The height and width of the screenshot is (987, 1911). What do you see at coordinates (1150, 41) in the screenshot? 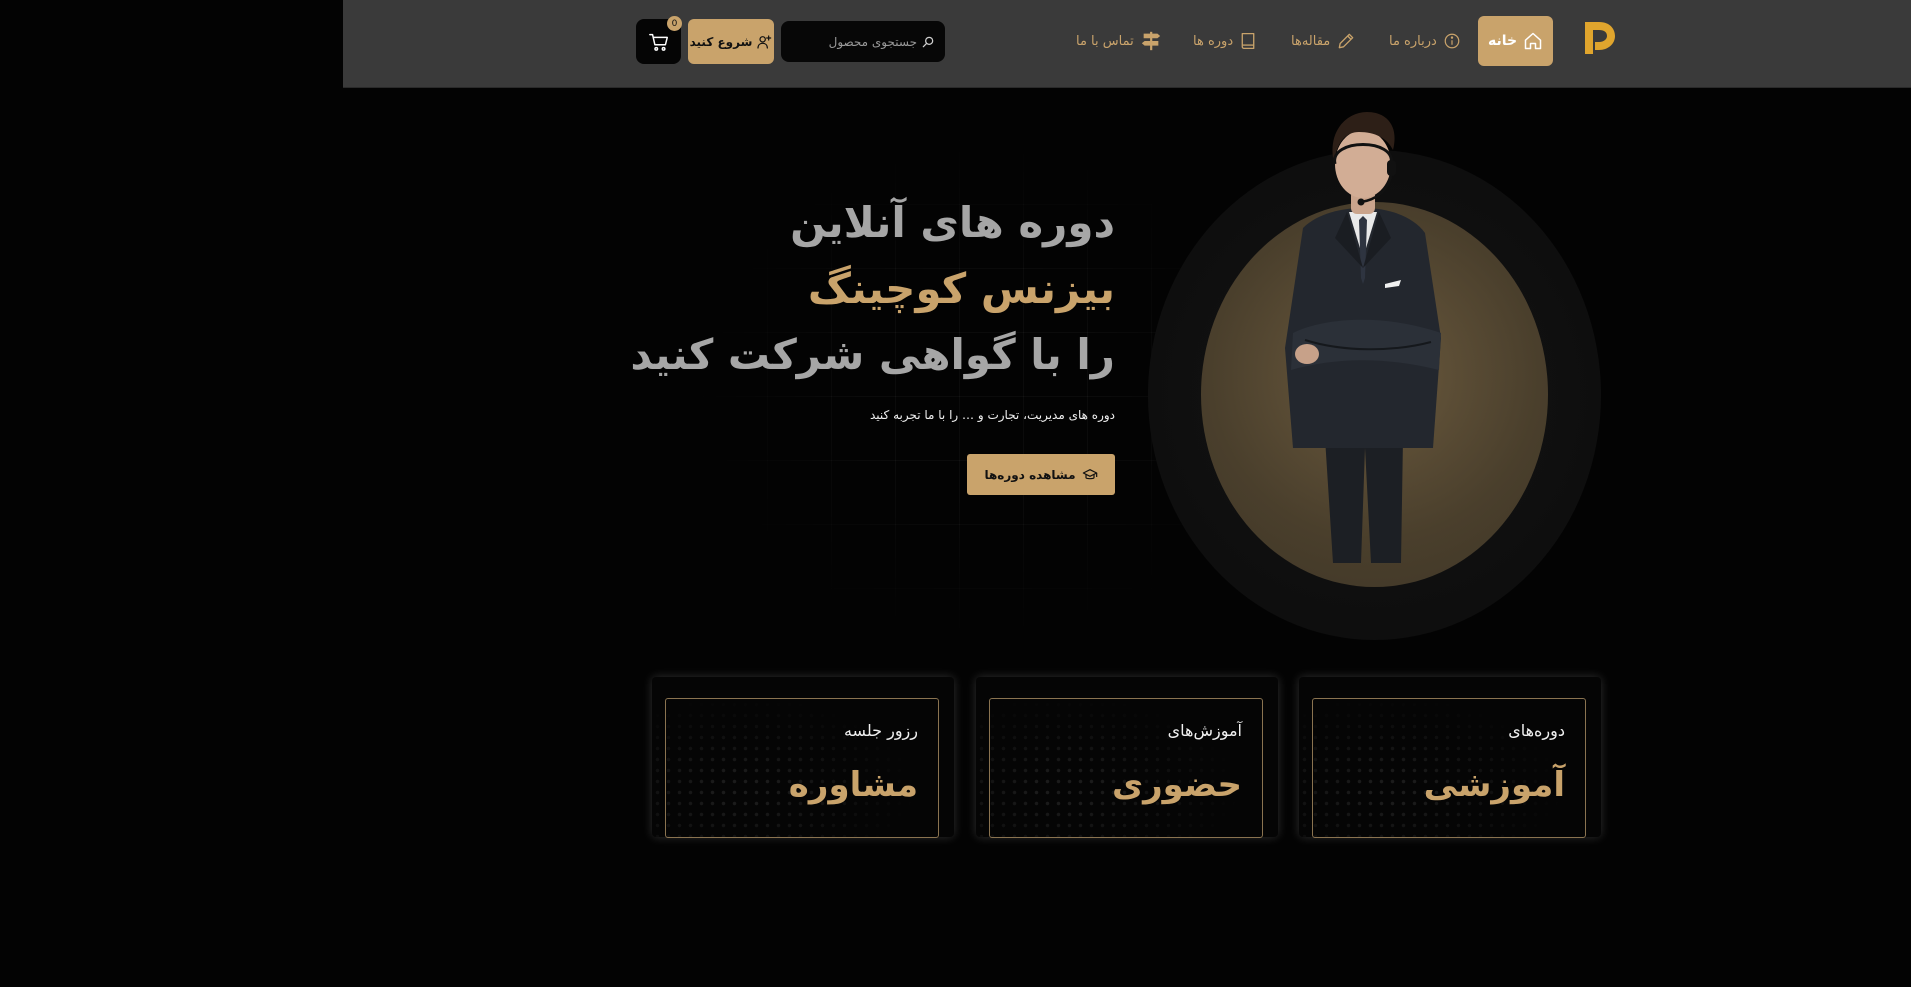
I see `signpost-icon` at bounding box center [1150, 41].